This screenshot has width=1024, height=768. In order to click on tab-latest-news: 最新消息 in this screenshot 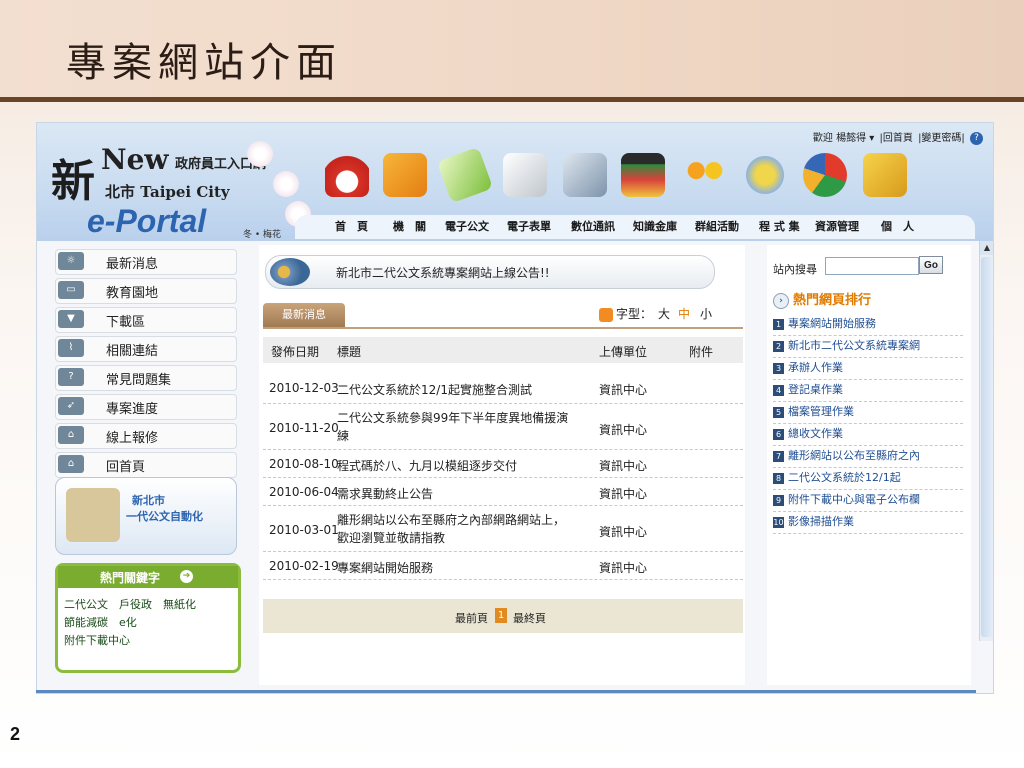, I will do `click(304, 315)`.